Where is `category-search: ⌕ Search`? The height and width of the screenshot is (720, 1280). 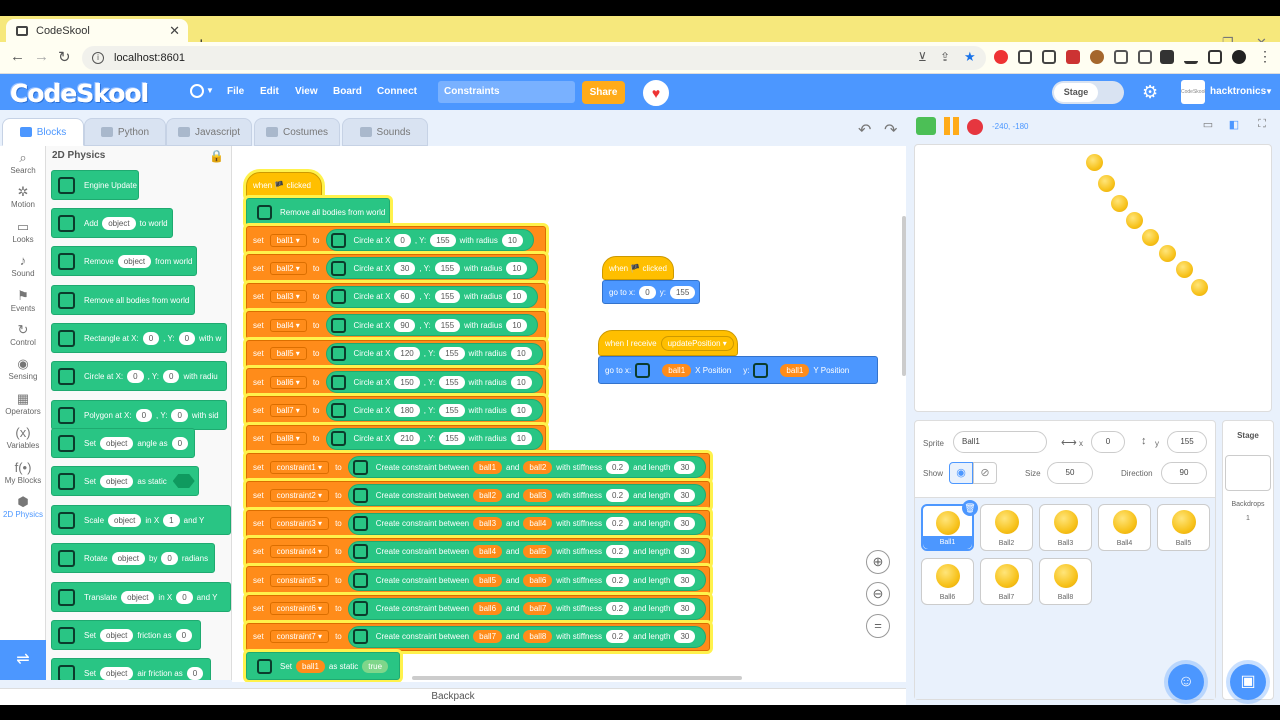
category-search: ⌕ Search is located at coordinates (23, 162).